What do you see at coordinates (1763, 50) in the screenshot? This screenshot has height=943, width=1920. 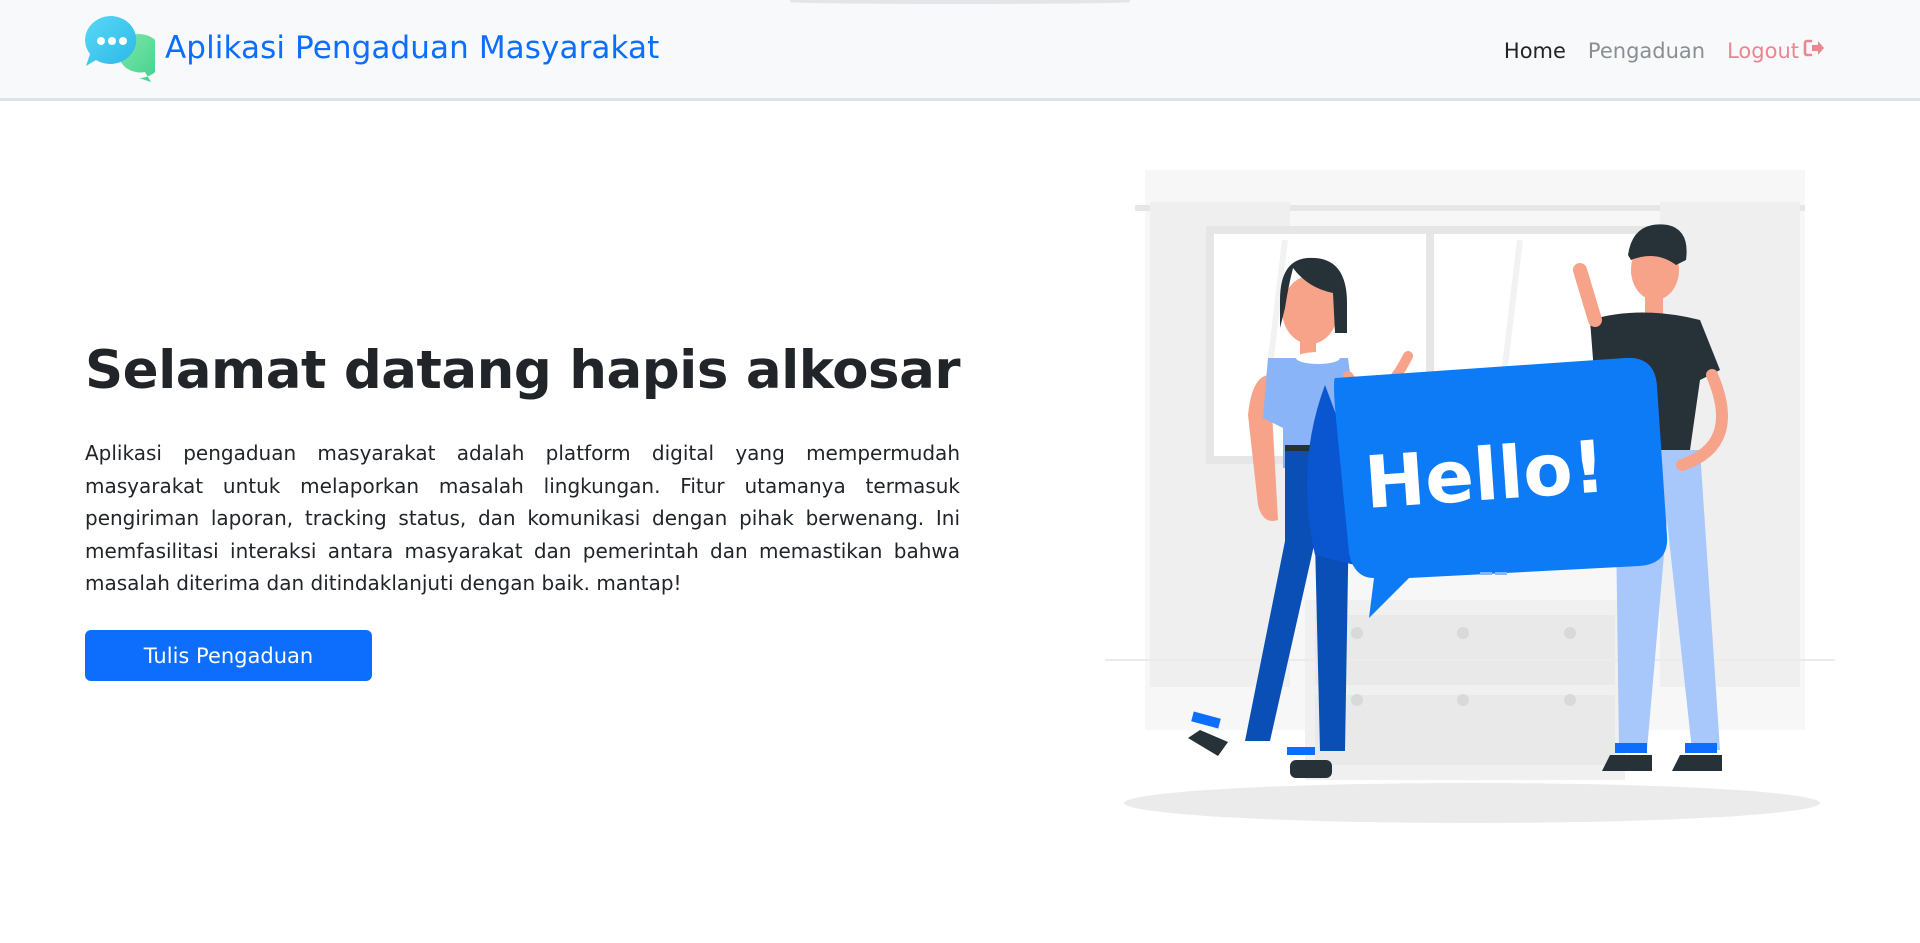 I see `nav-logout-label: Logout` at bounding box center [1763, 50].